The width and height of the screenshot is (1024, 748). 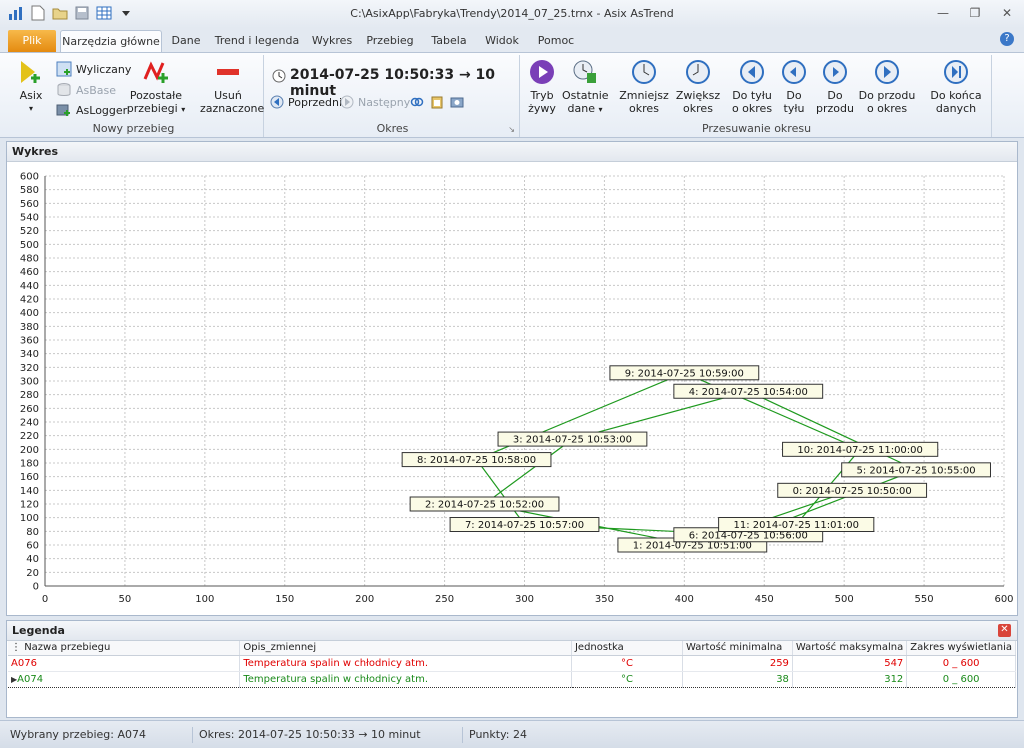 What do you see at coordinates (961, 648) in the screenshot?
I see `col-header-range: Zakres wyświetlania` at bounding box center [961, 648].